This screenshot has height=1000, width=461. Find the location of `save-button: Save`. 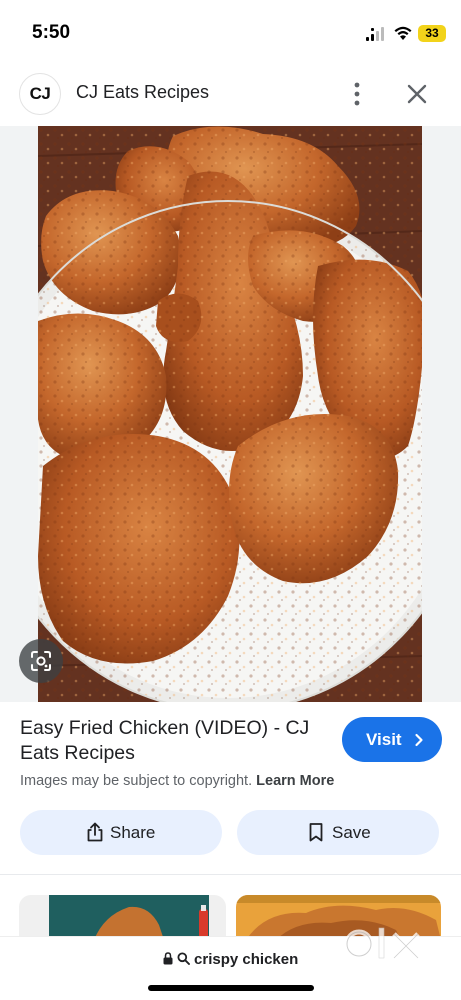

save-button: Save is located at coordinates (338, 832).